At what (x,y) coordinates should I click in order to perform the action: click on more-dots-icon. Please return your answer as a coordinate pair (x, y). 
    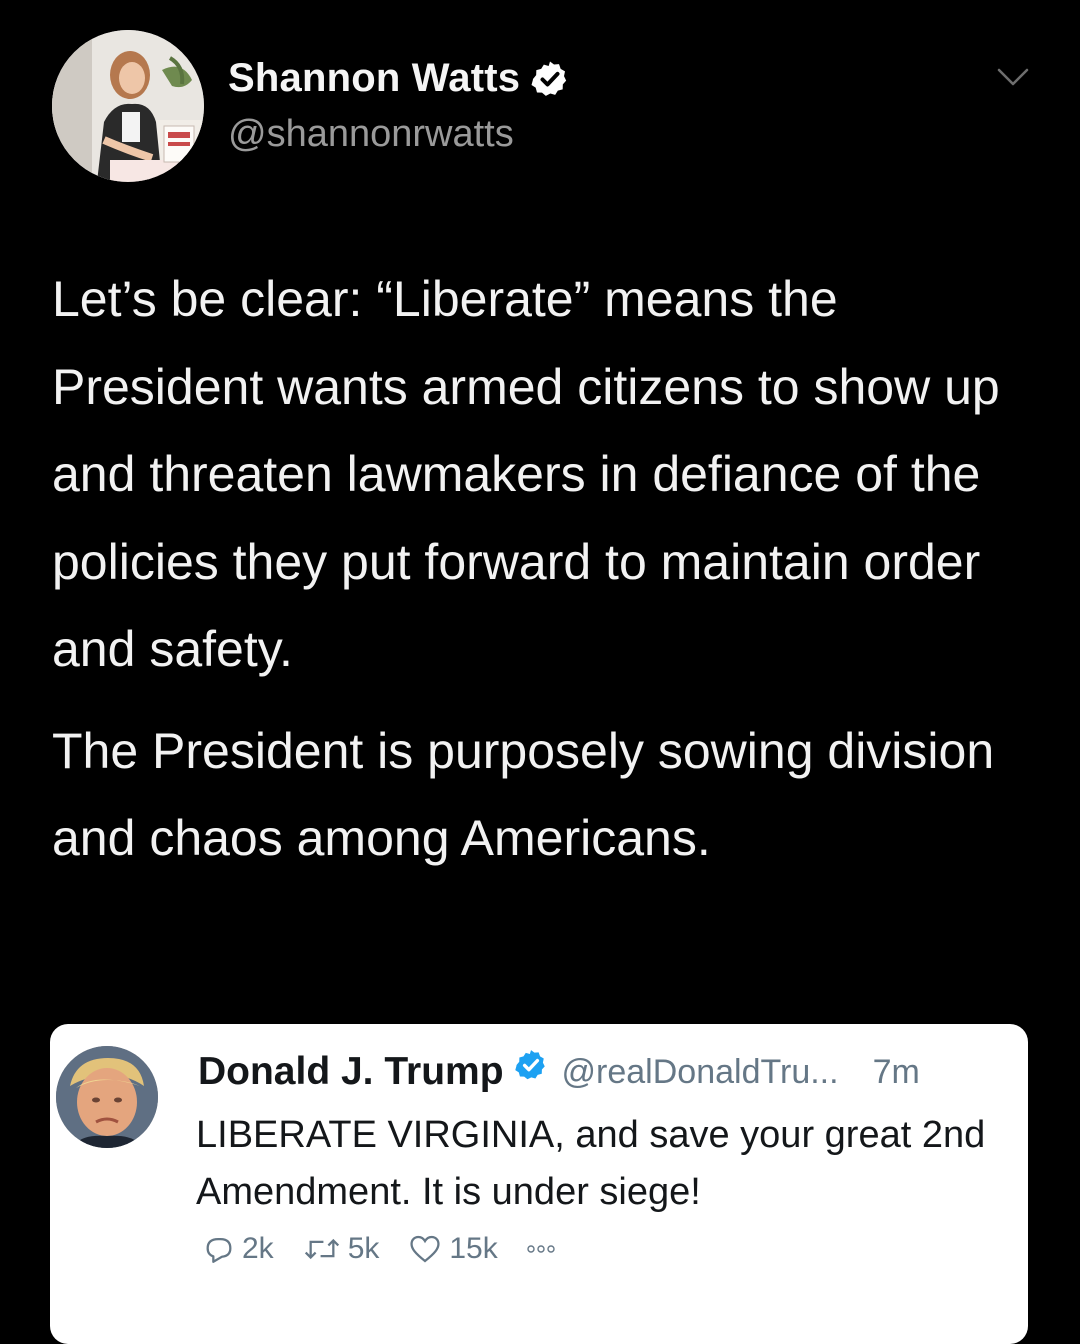
    Looking at the image, I should click on (541, 1249).